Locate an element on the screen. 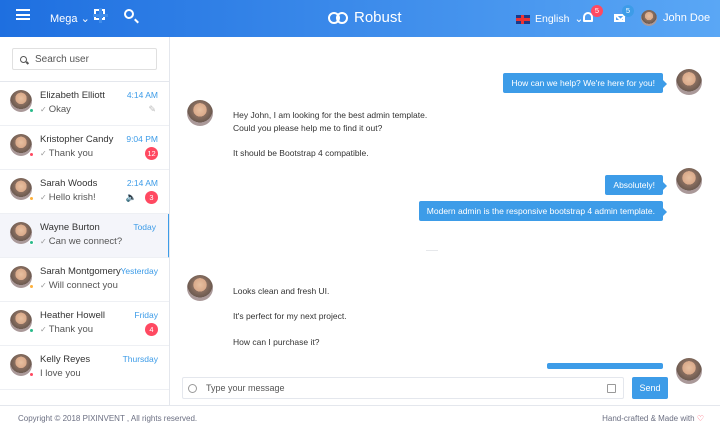 The image size is (720, 429). last-message-text: Can we connect? is located at coordinates (85, 241).